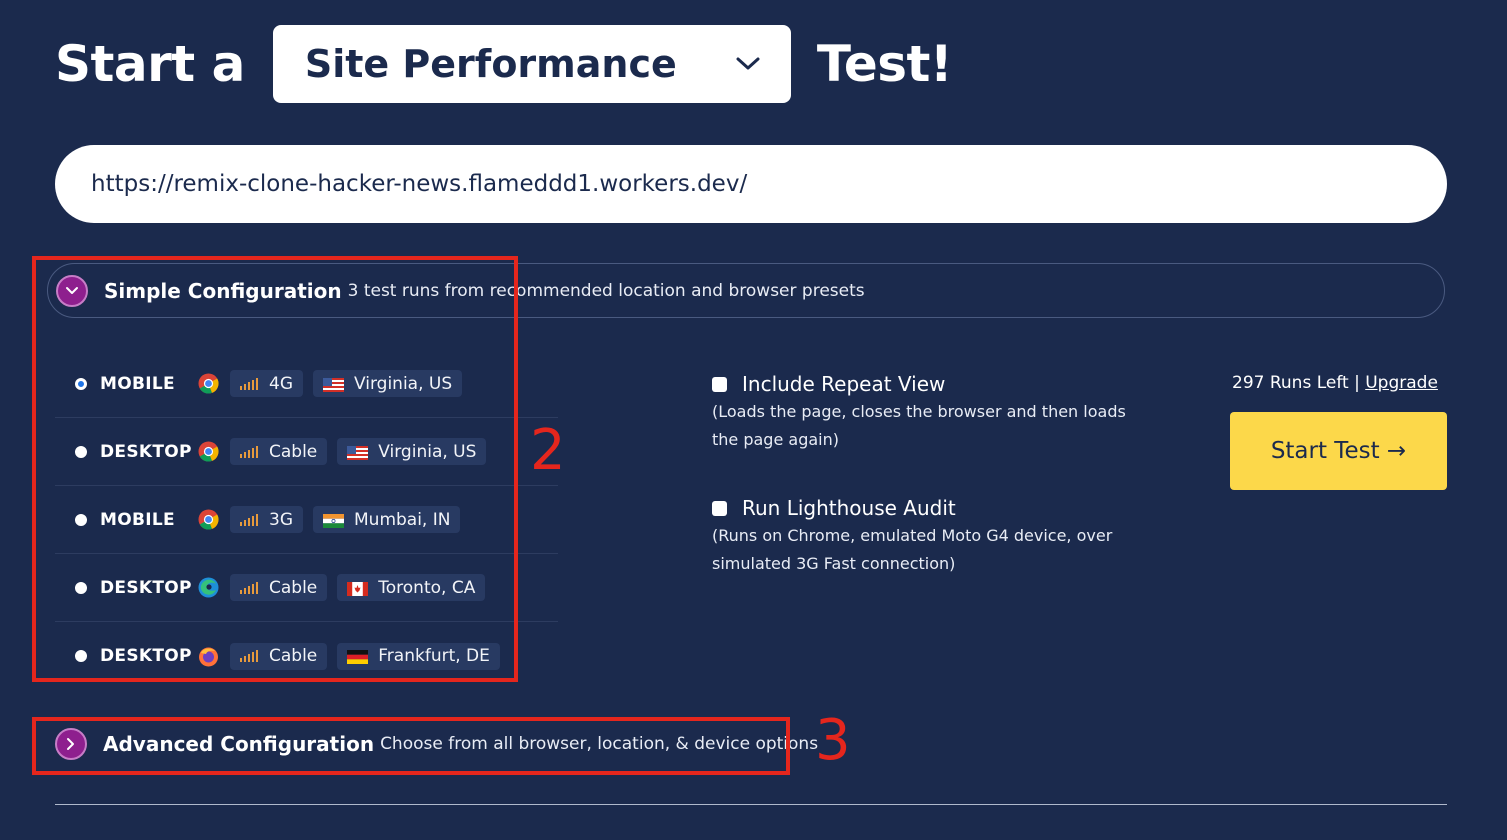 The width and height of the screenshot is (1507, 840). I want to click on ca-flag-icon, so click(358, 588).